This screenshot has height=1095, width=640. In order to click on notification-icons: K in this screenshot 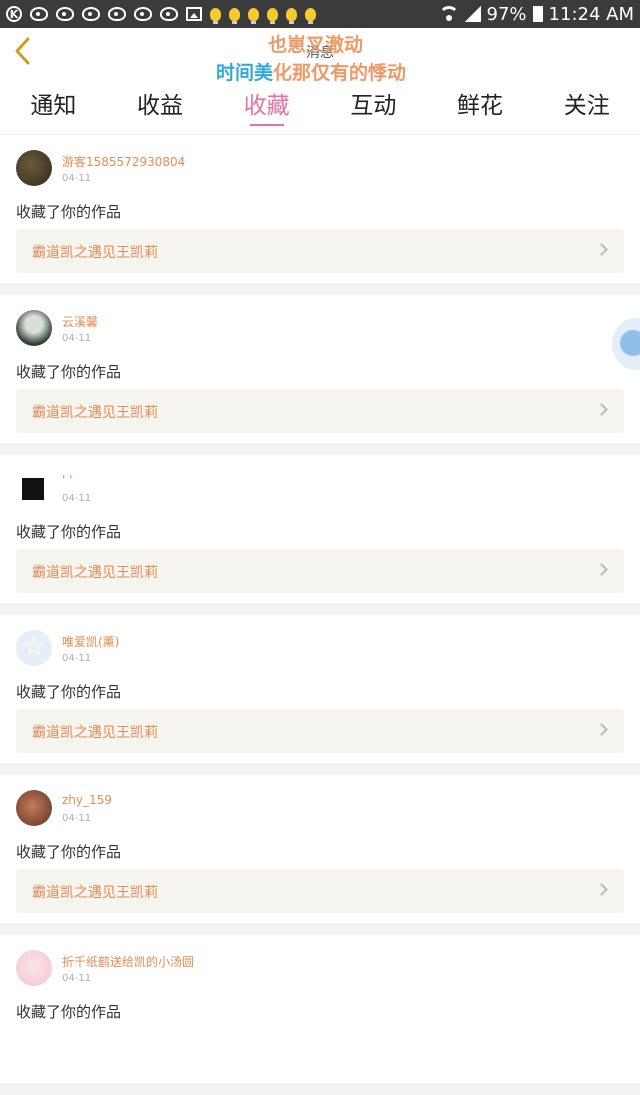, I will do `click(158, 15)`.